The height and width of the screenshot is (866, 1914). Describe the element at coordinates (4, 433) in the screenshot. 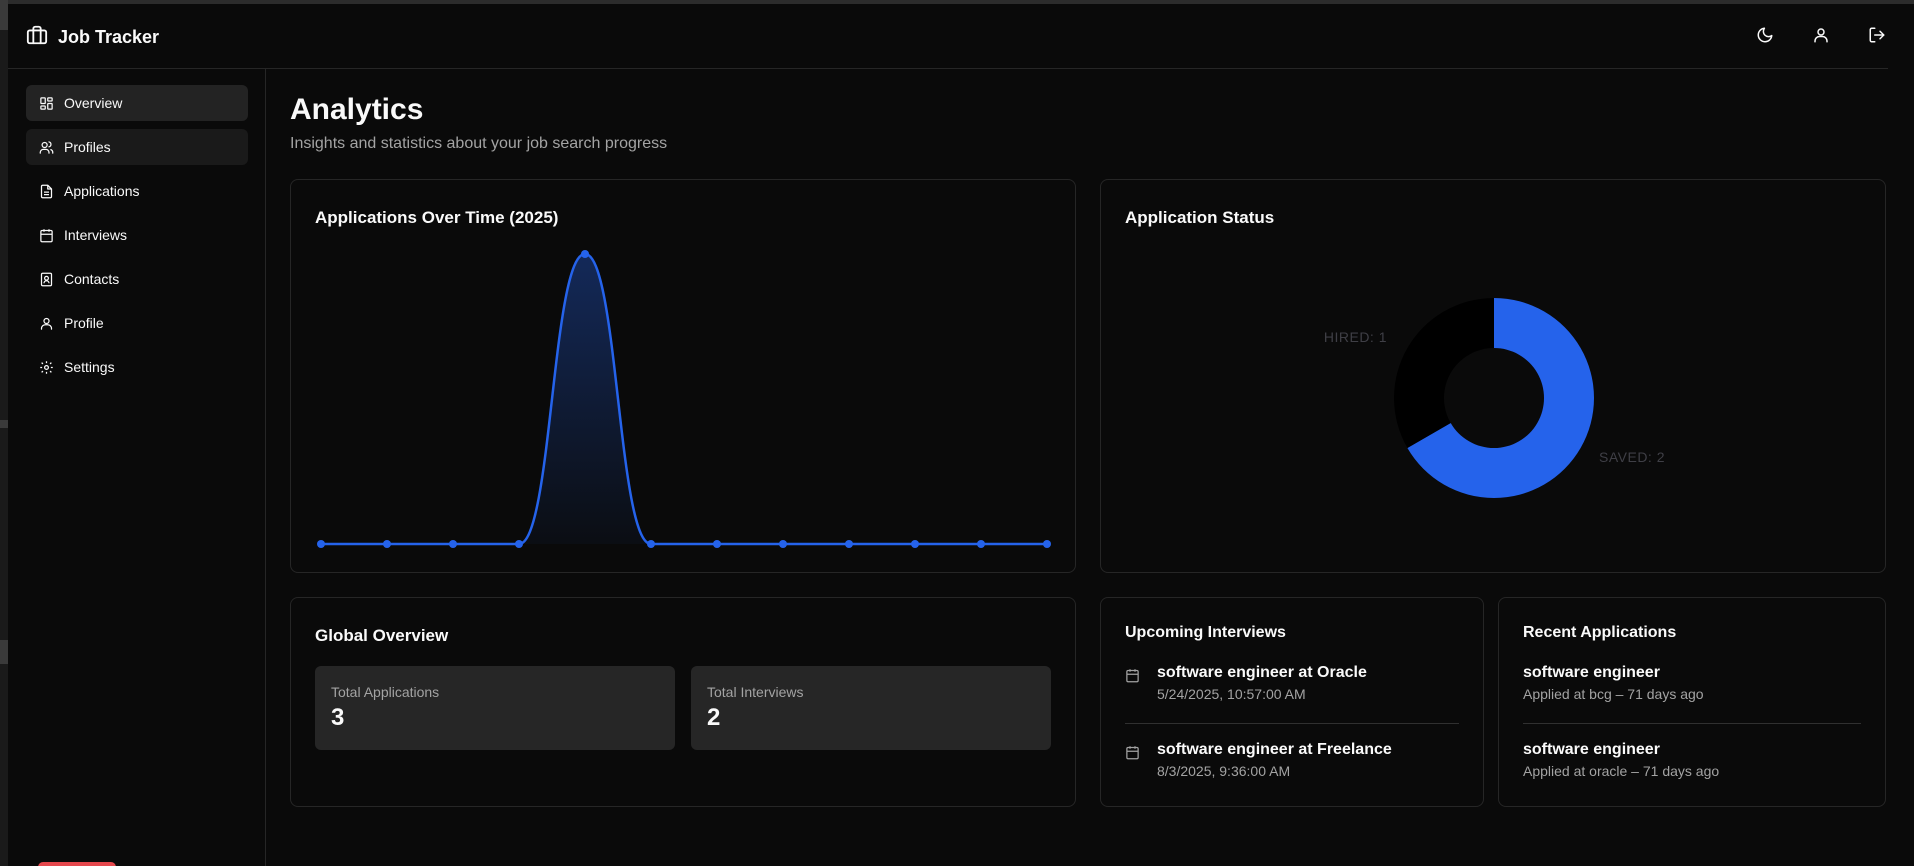

I see `window-left-edge` at that location.